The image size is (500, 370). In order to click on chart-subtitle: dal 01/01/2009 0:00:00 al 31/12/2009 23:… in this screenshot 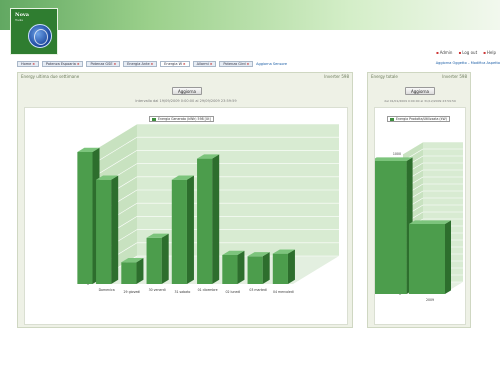, I will do `click(420, 101)`.